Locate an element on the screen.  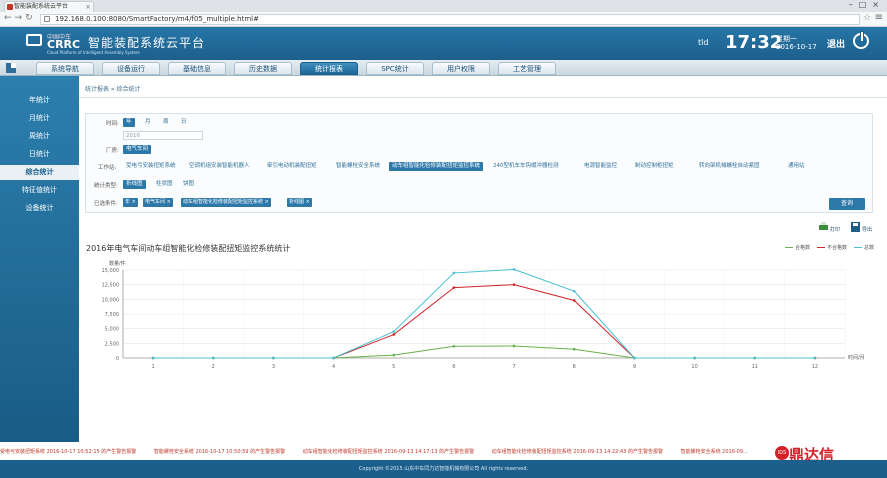
stat-type-pie: 饼图 is located at coordinates (188, 184).